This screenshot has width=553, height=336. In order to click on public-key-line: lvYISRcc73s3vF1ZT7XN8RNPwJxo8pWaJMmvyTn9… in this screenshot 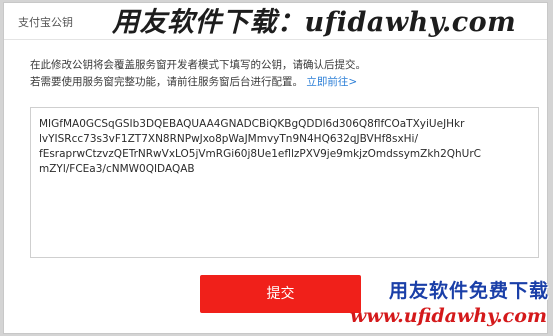, I will do `click(229, 139)`.